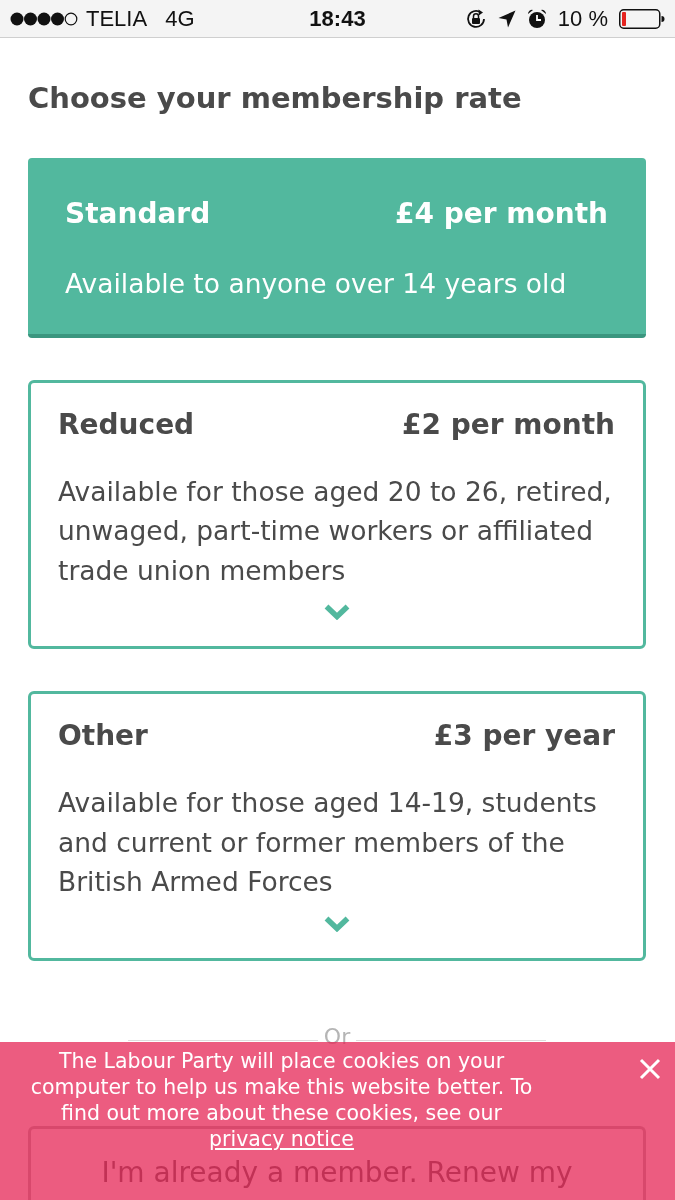 The width and height of the screenshot is (675, 1200). What do you see at coordinates (475, 18) in the screenshot?
I see `rotation-lock-icon` at bounding box center [475, 18].